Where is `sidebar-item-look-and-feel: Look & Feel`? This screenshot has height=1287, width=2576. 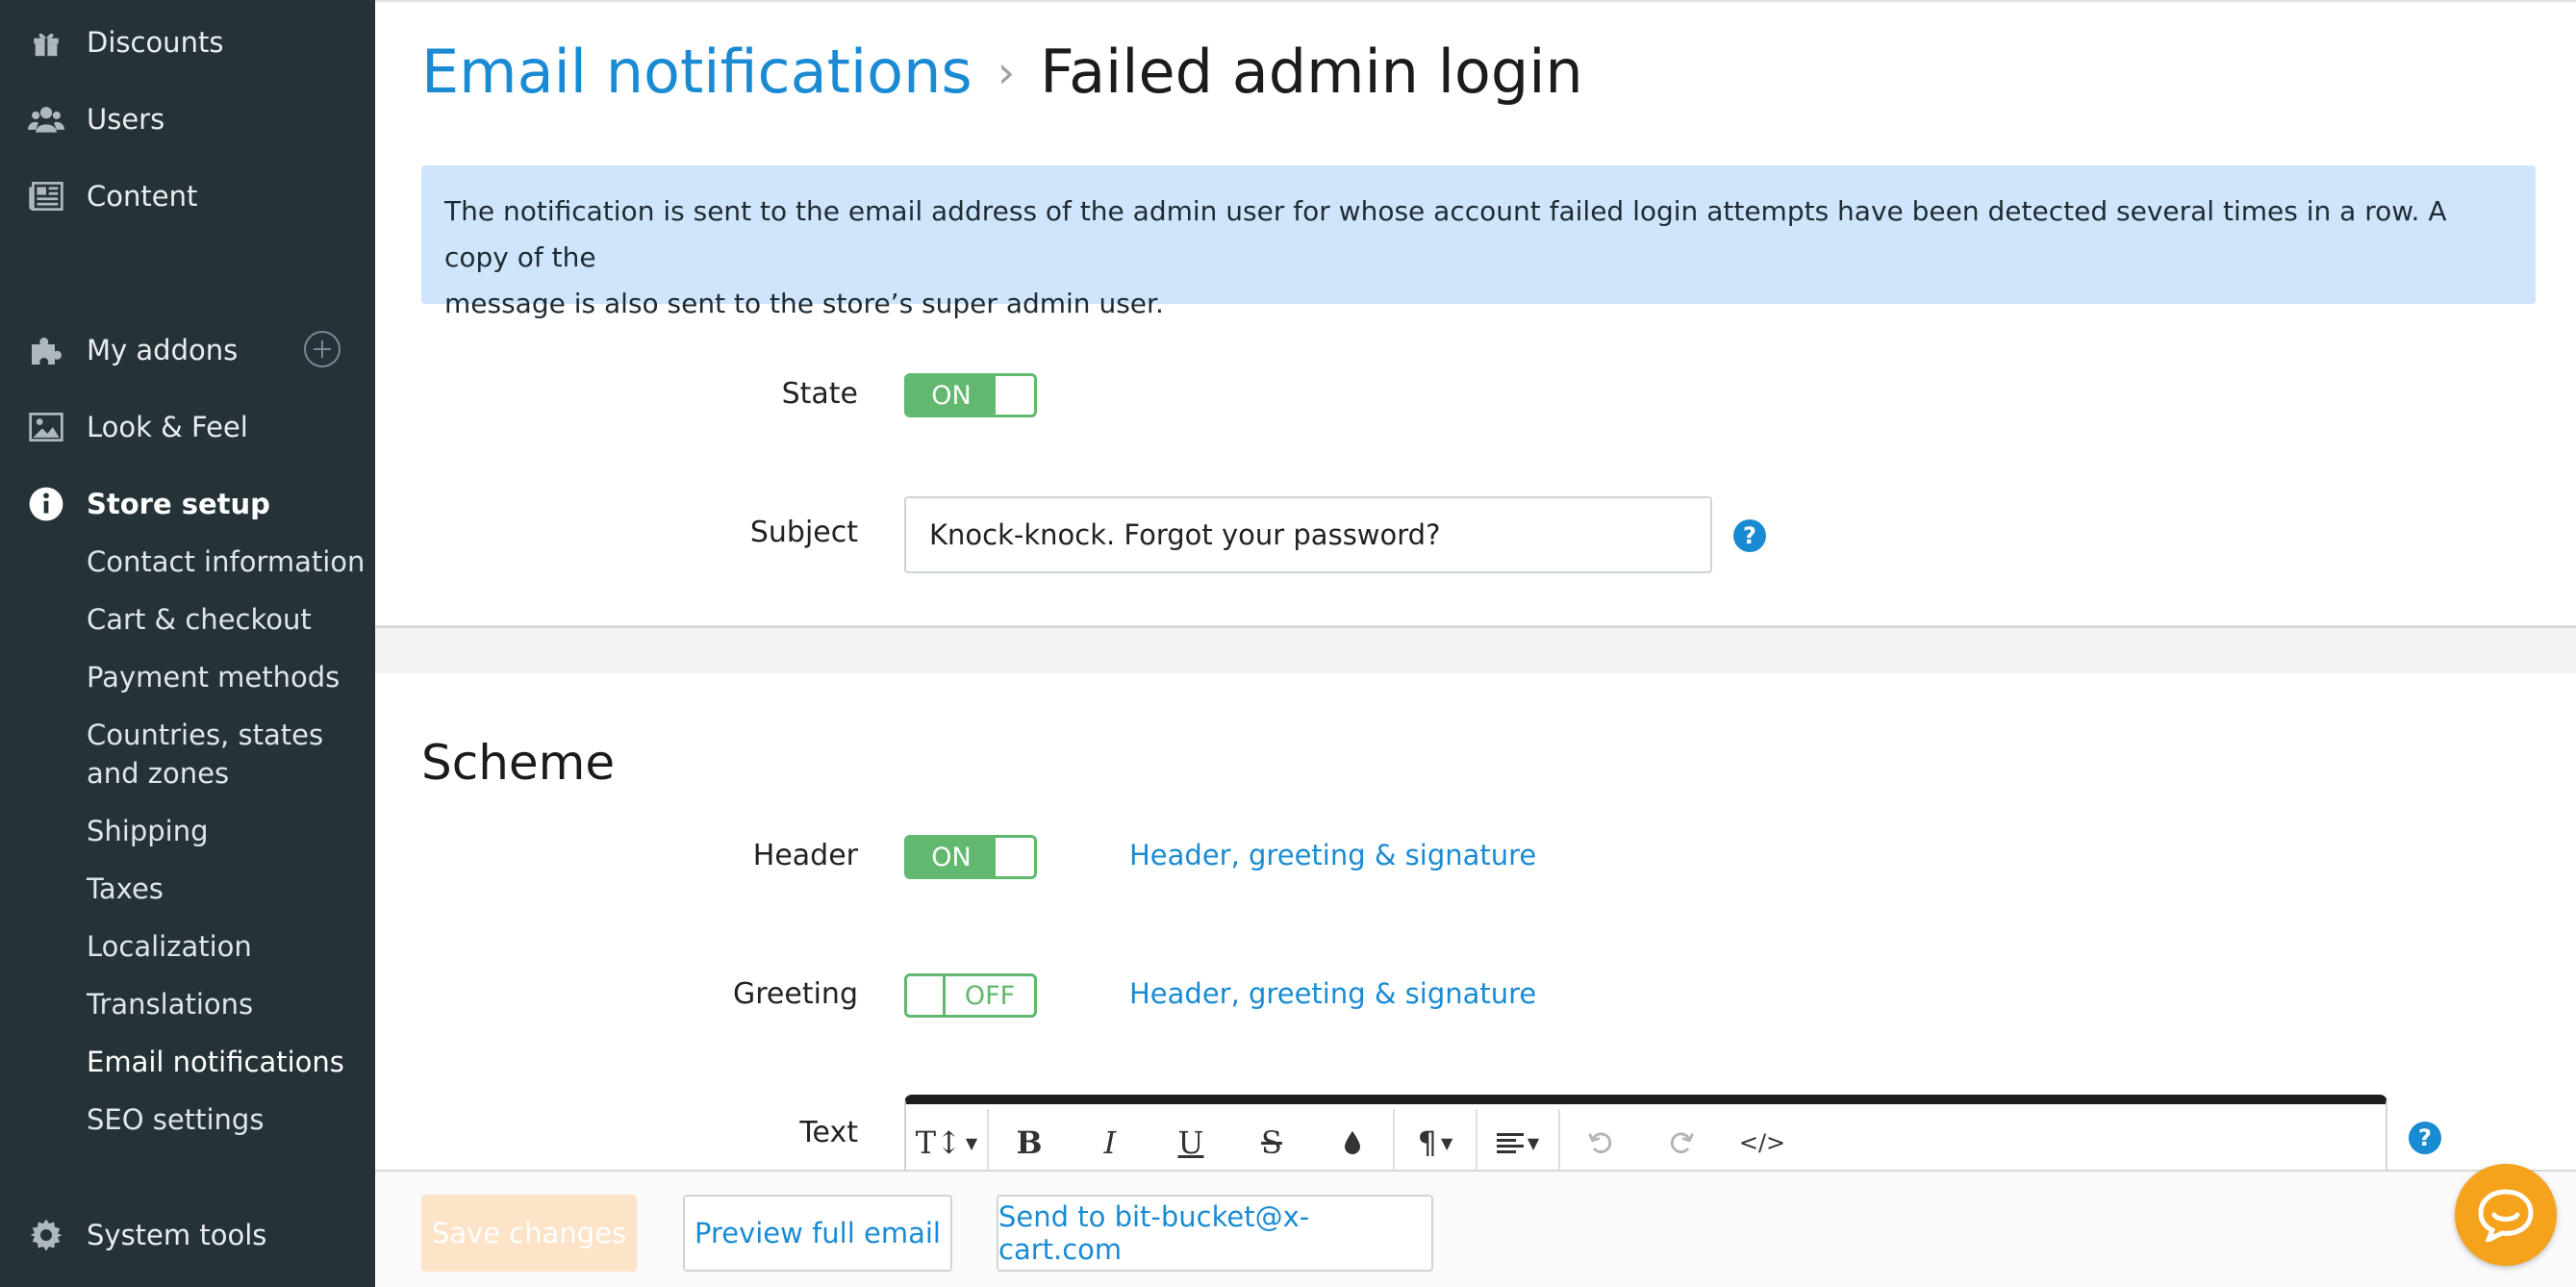 sidebar-item-look-and-feel: Look & Feel is located at coordinates (187, 427).